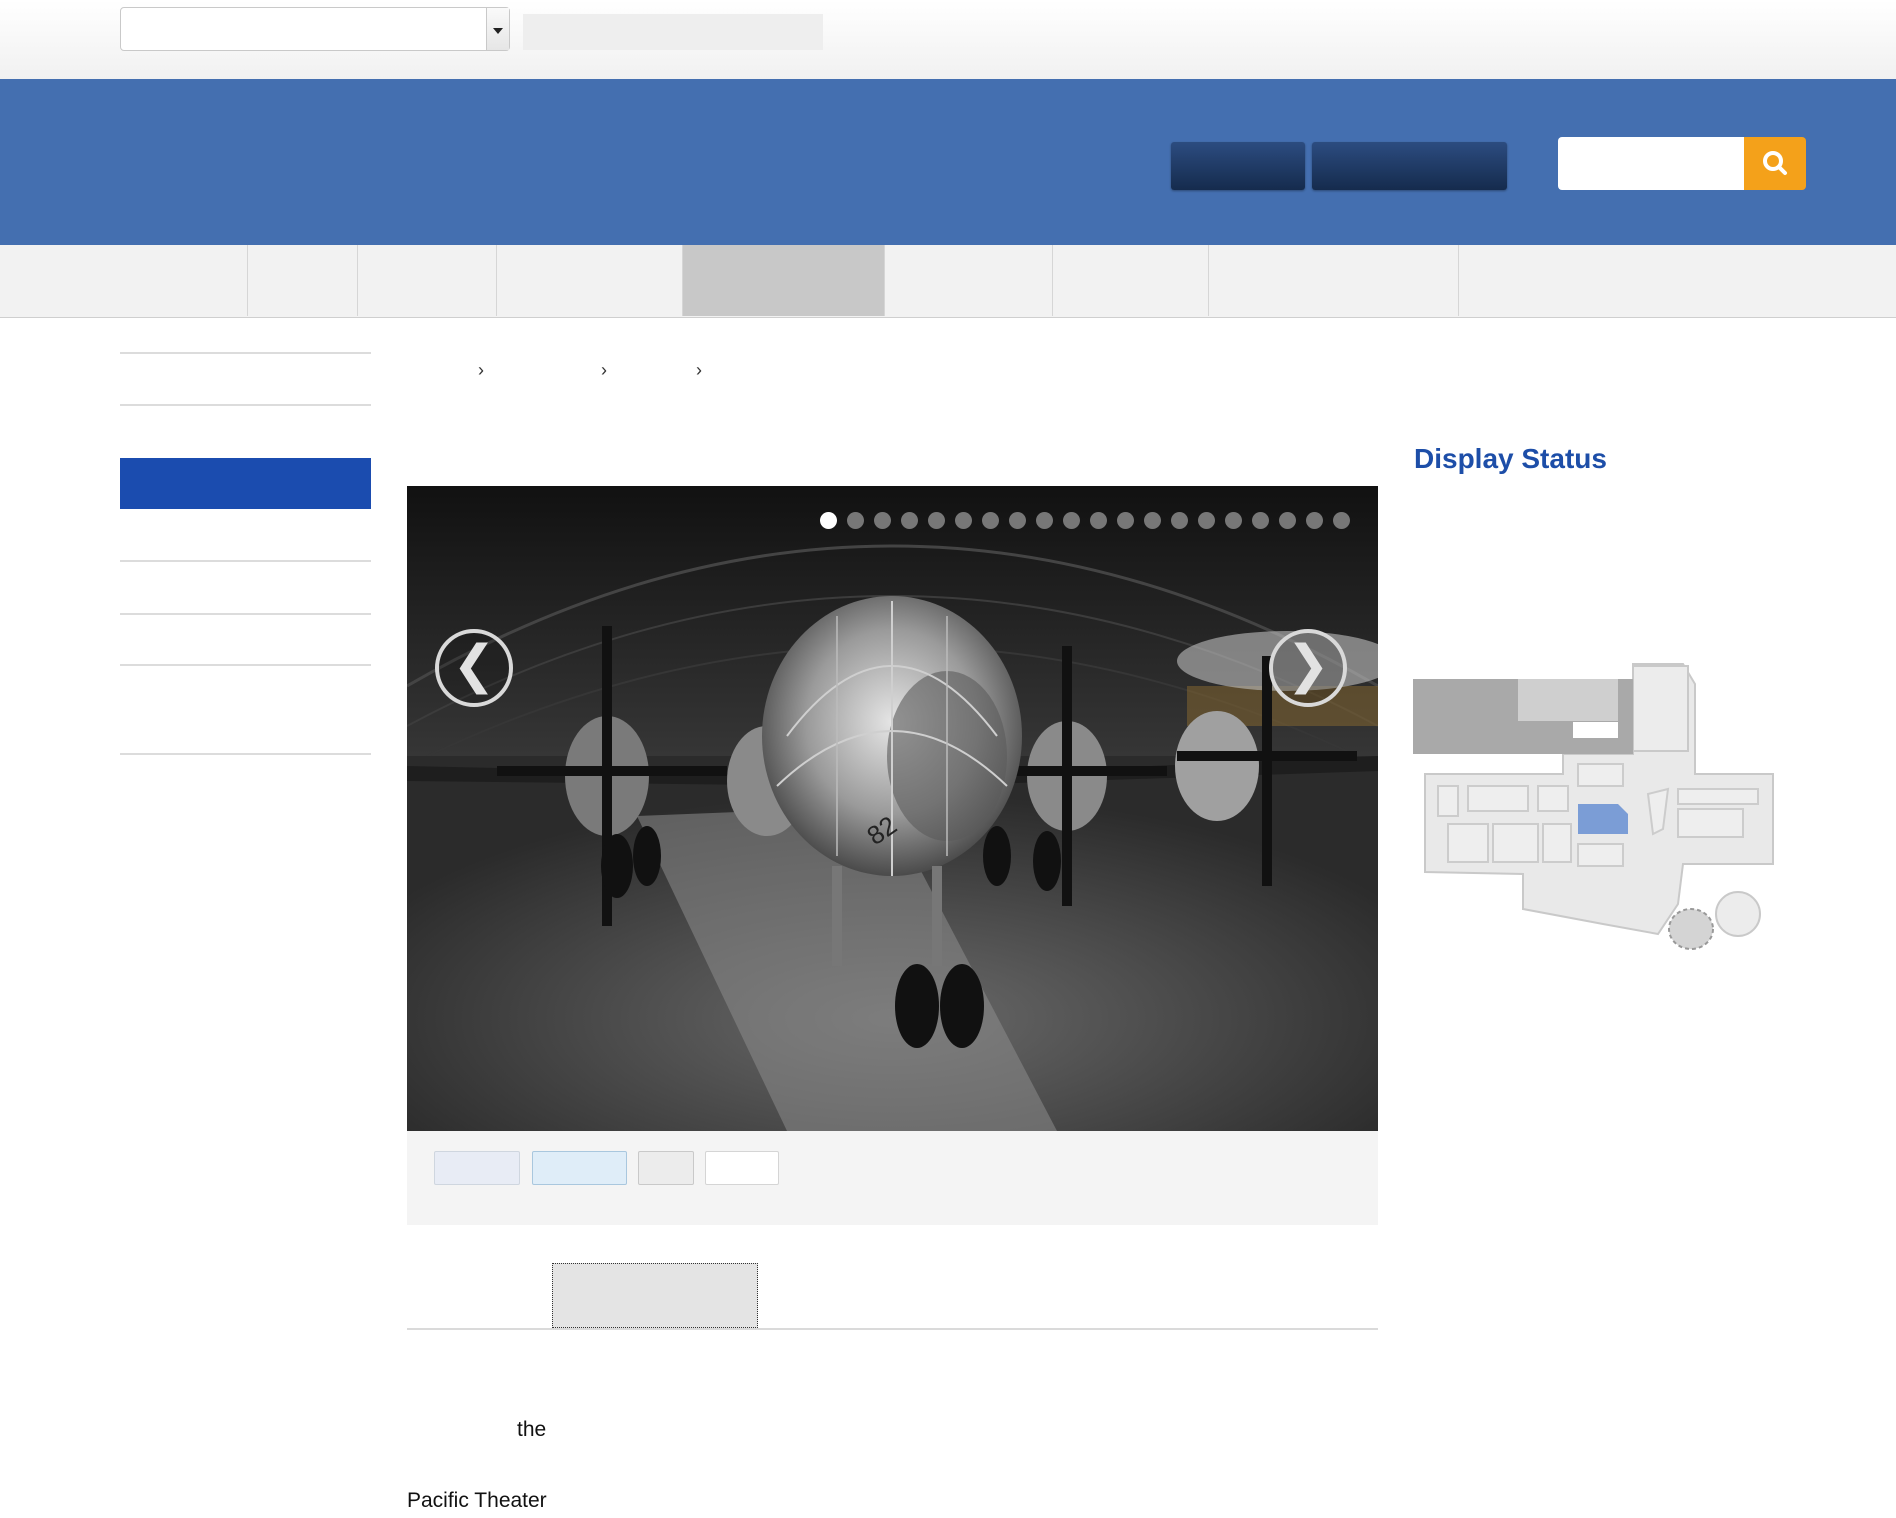 The height and width of the screenshot is (1518, 1896). Describe the element at coordinates (784, 280) in the screenshot. I see `nav-tab-5-active` at that location.